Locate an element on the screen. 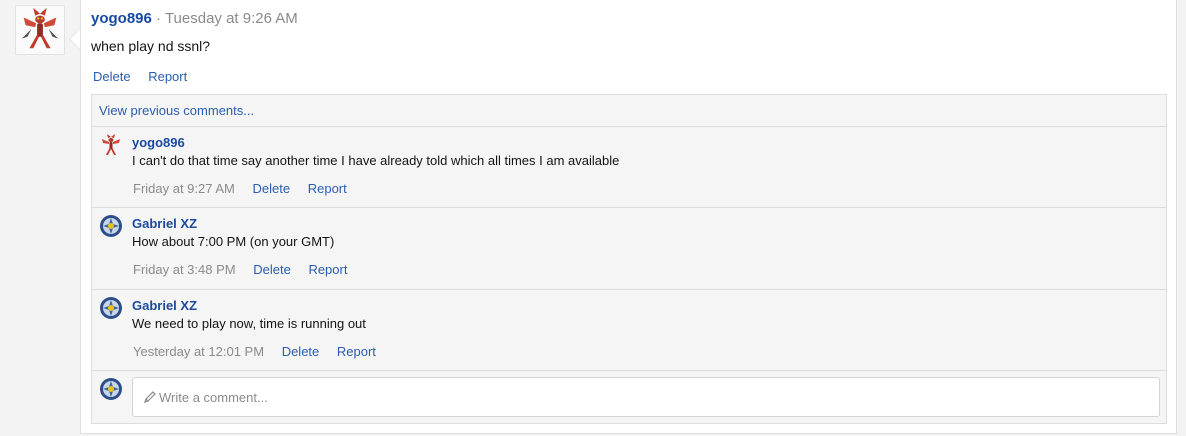 This screenshot has height=436, width=1186. comment-text: We need to play now, time is running out is located at coordinates (249, 323).